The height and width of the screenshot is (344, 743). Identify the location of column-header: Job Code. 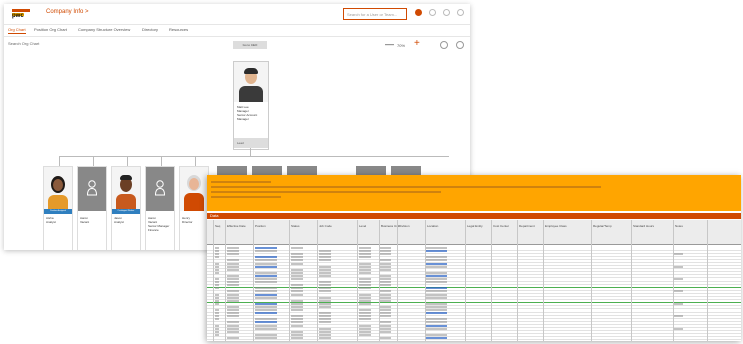
(325, 226).